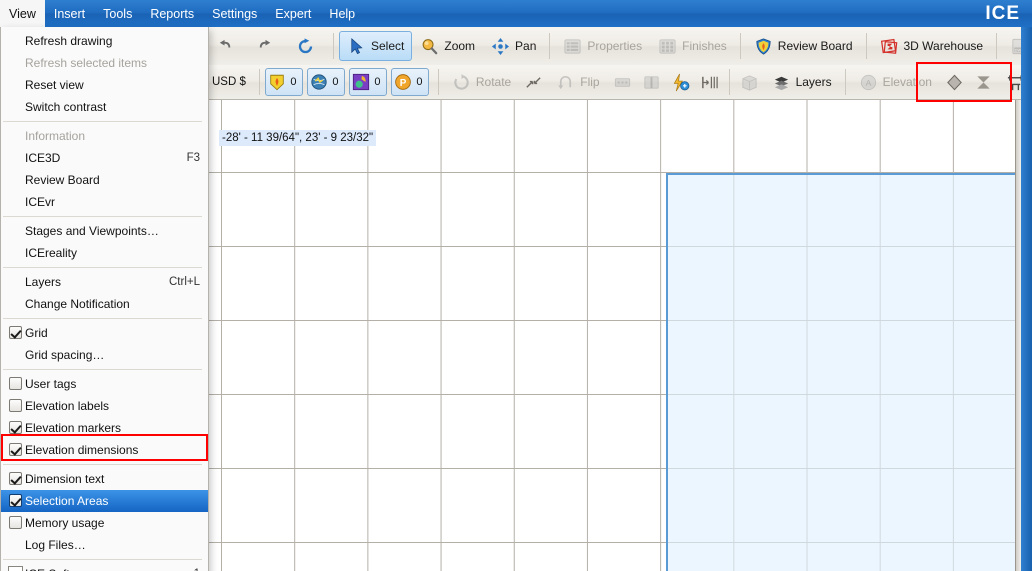 Image resolution: width=1032 pixels, height=571 pixels. What do you see at coordinates (15, 449) in the screenshot?
I see `checkbox-elevation-dimensions` at bounding box center [15, 449].